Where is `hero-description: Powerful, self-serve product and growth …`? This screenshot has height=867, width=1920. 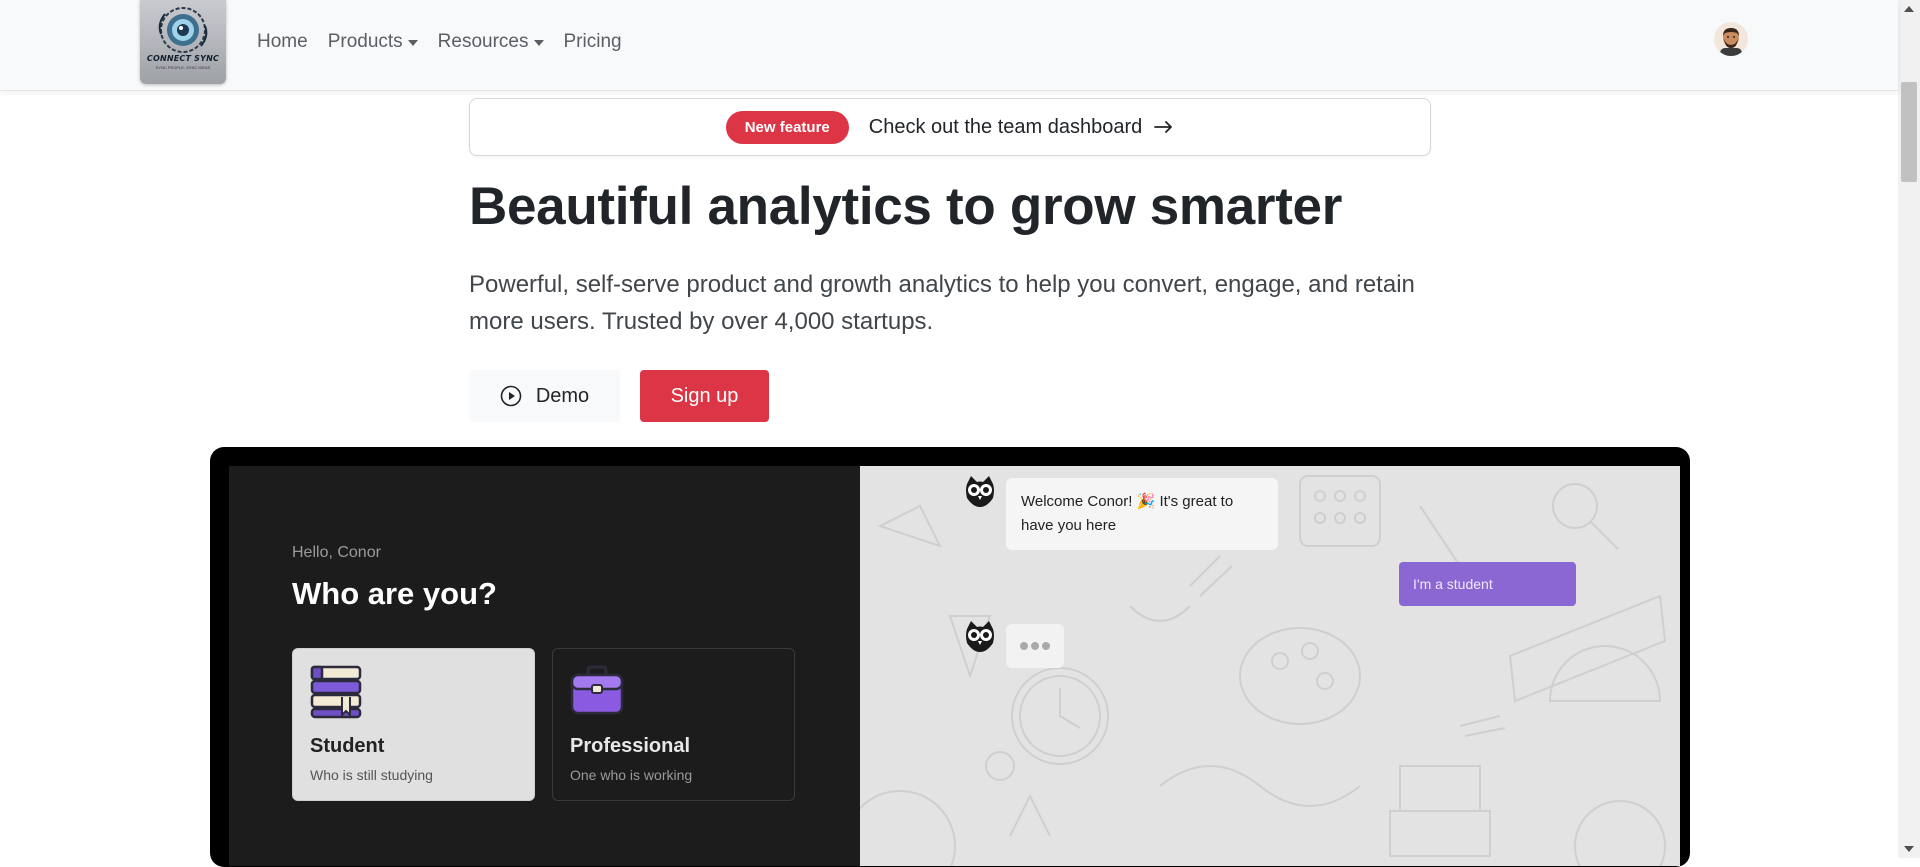
hero-description: Powerful, self-serve product and growth … is located at coordinates (942, 303).